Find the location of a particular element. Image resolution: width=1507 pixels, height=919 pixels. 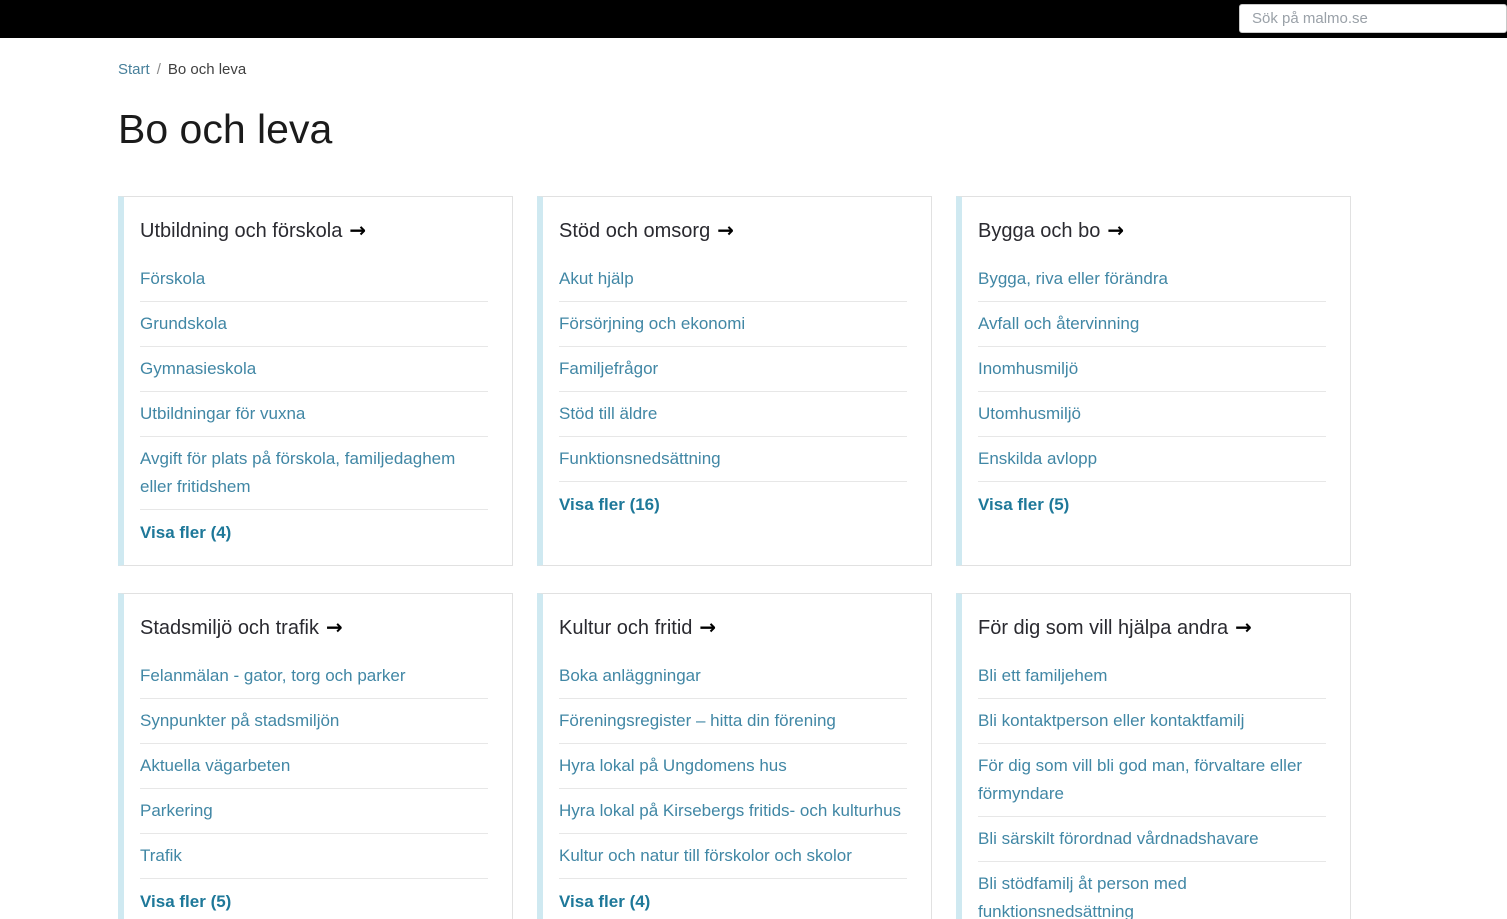

category-link: Aktuella vägarbeten is located at coordinates (314, 766).